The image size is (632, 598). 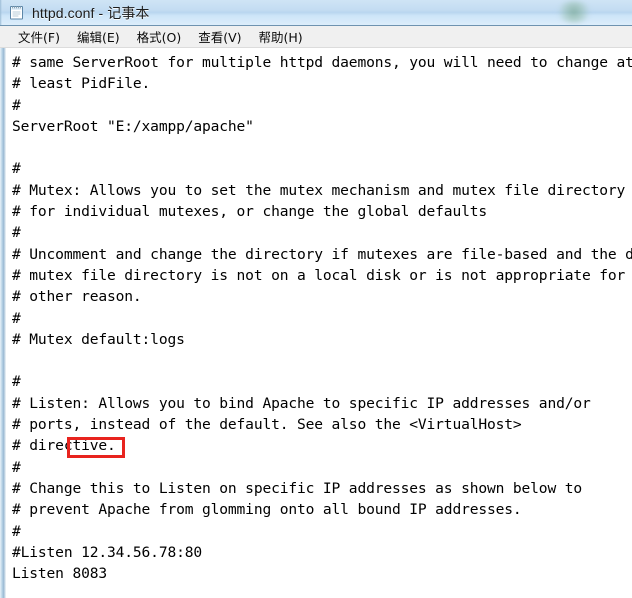 I want to click on menu-help: 帮助(H), so click(x=281, y=36).